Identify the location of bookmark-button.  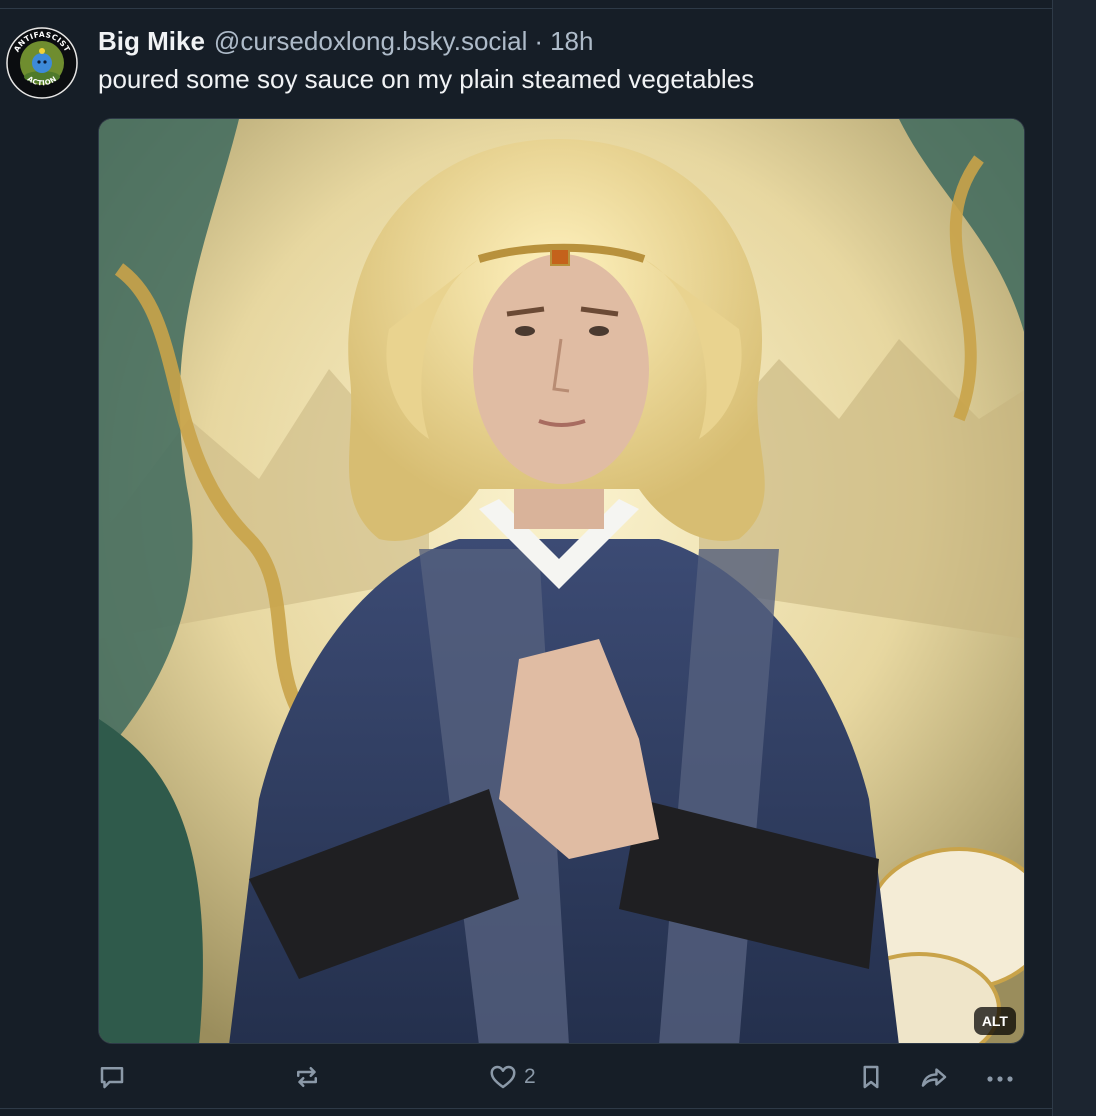
(871, 1077).